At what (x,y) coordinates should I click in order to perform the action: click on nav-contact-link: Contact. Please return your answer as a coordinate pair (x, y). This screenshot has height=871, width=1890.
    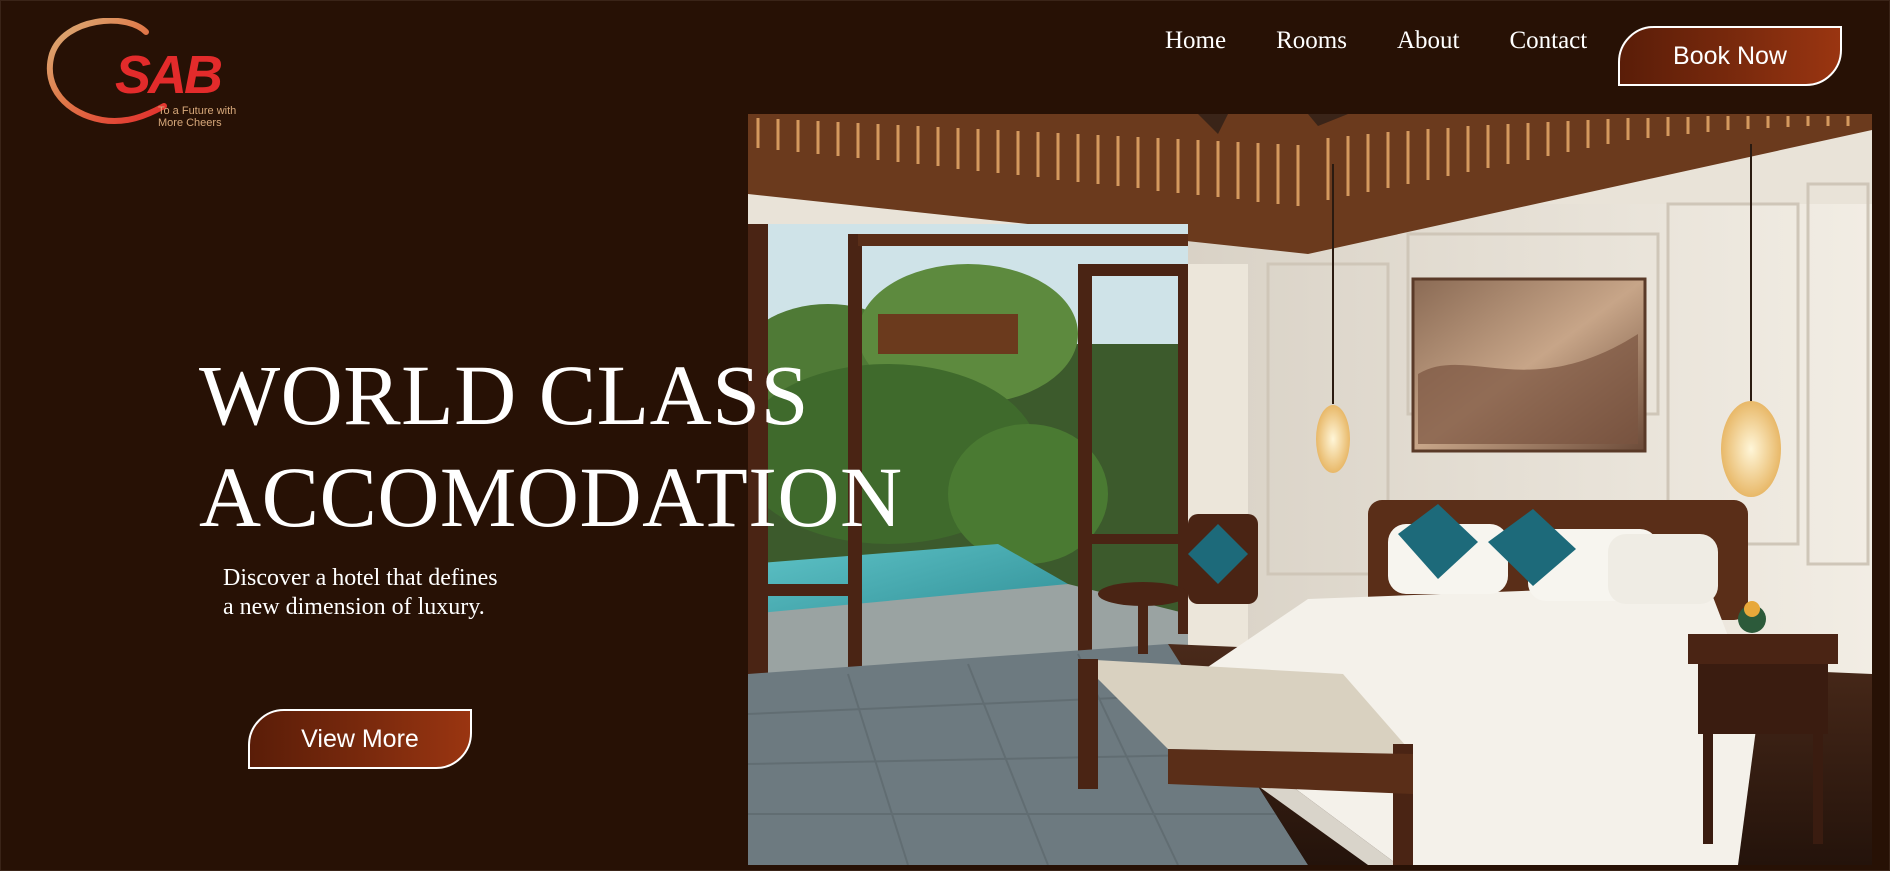
    Looking at the image, I should click on (1548, 41).